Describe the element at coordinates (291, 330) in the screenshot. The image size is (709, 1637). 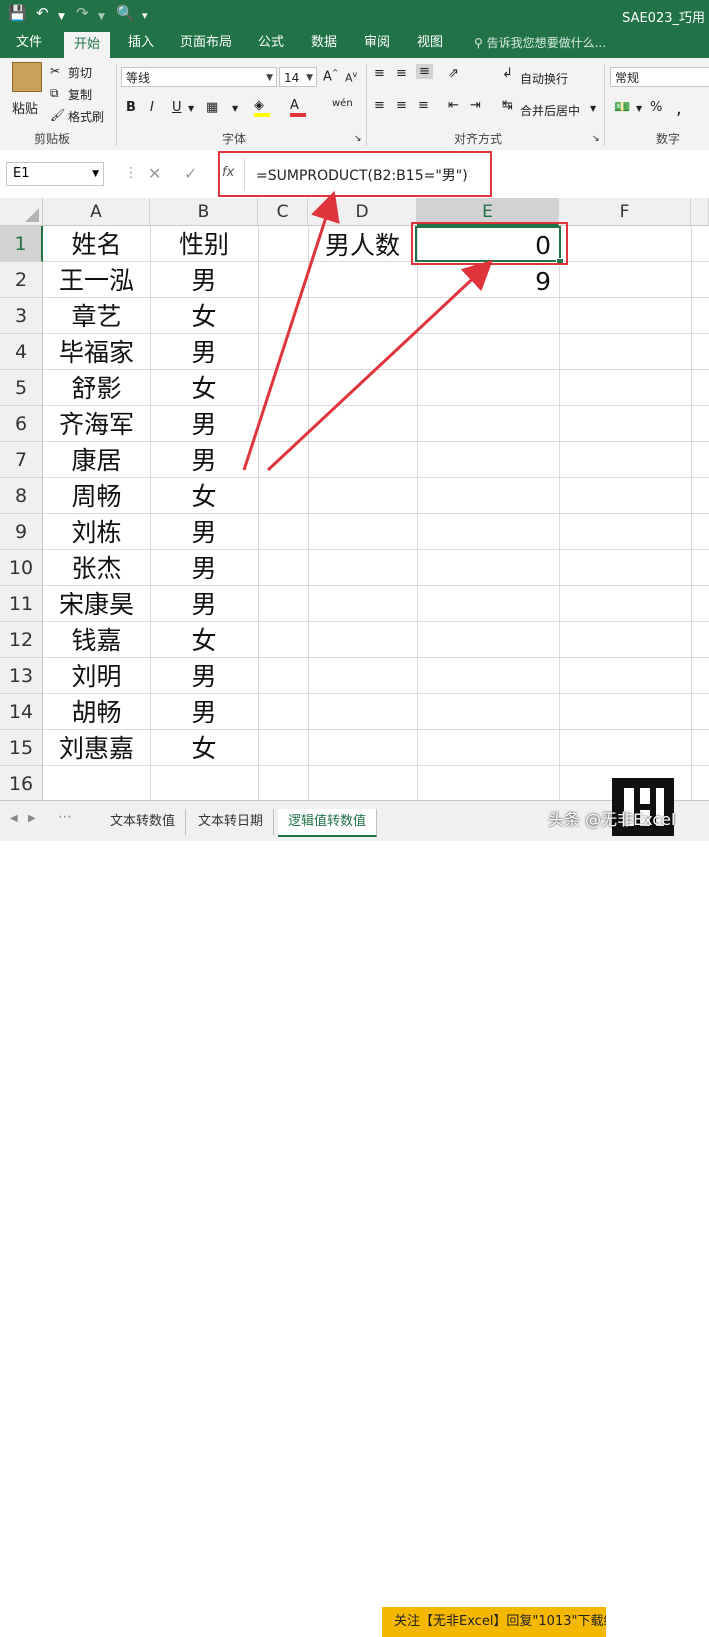
I see `arrow-to-formula` at that location.